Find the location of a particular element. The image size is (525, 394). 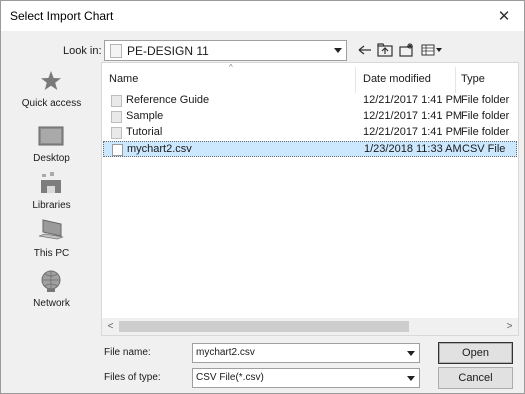

look-in-value: PE-DESIGN 11 is located at coordinates (168, 51).